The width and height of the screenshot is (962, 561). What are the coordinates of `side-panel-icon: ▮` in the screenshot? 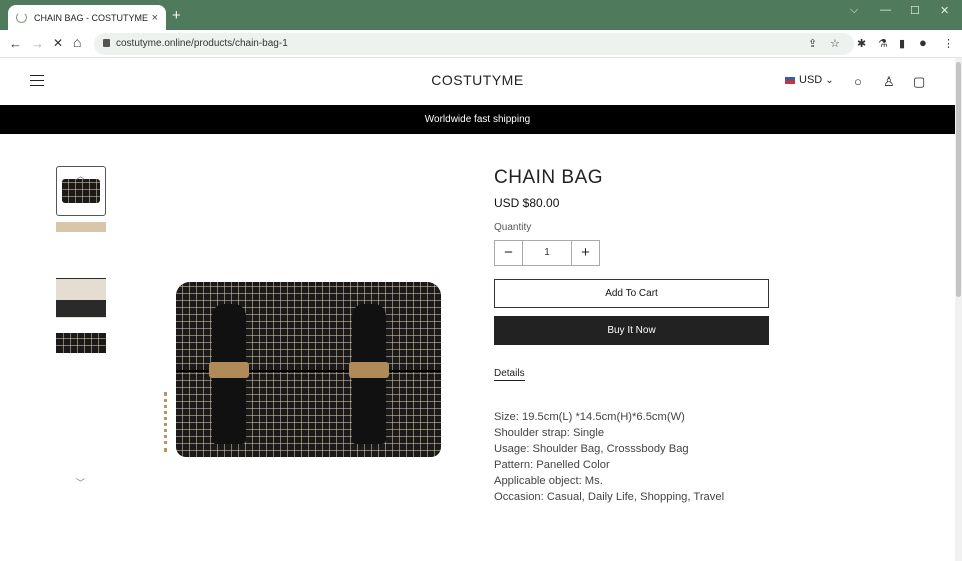 It's located at (902, 43).